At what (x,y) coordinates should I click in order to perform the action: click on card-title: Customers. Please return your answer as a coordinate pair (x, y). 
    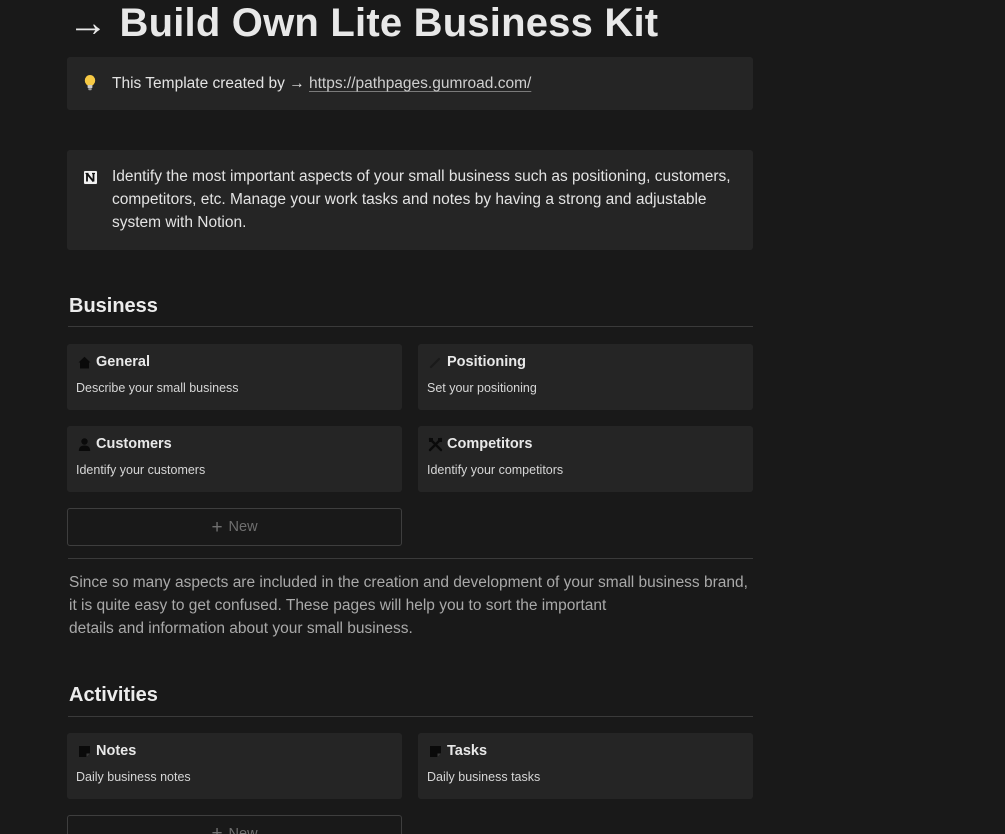
    Looking at the image, I should click on (134, 444).